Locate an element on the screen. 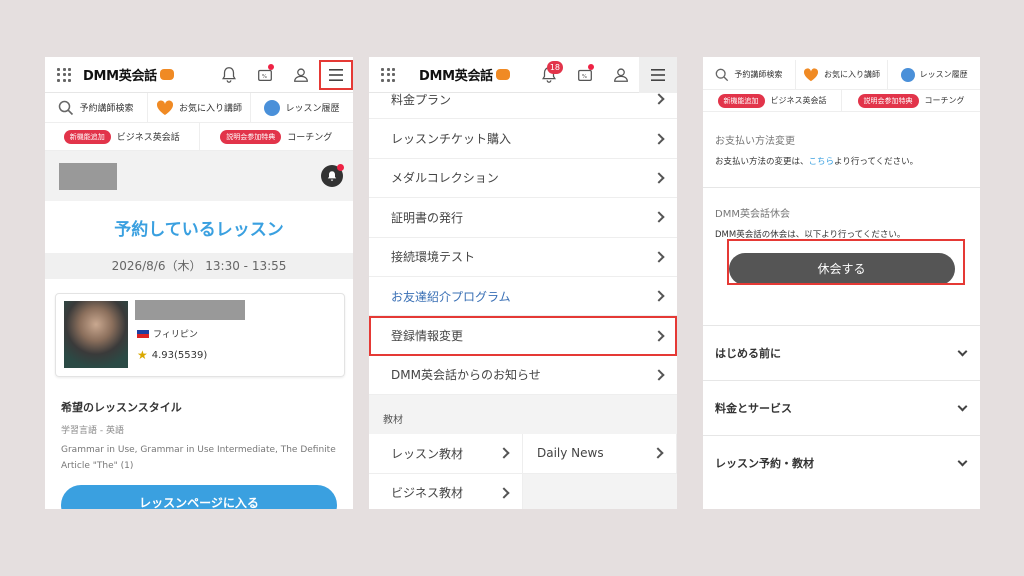 The width and height of the screenshot is (1024, 576). pause-section: DMM英会話休会 DMM英会話の休会は、以下より行ってください。 is located at coordinates (841, 222).